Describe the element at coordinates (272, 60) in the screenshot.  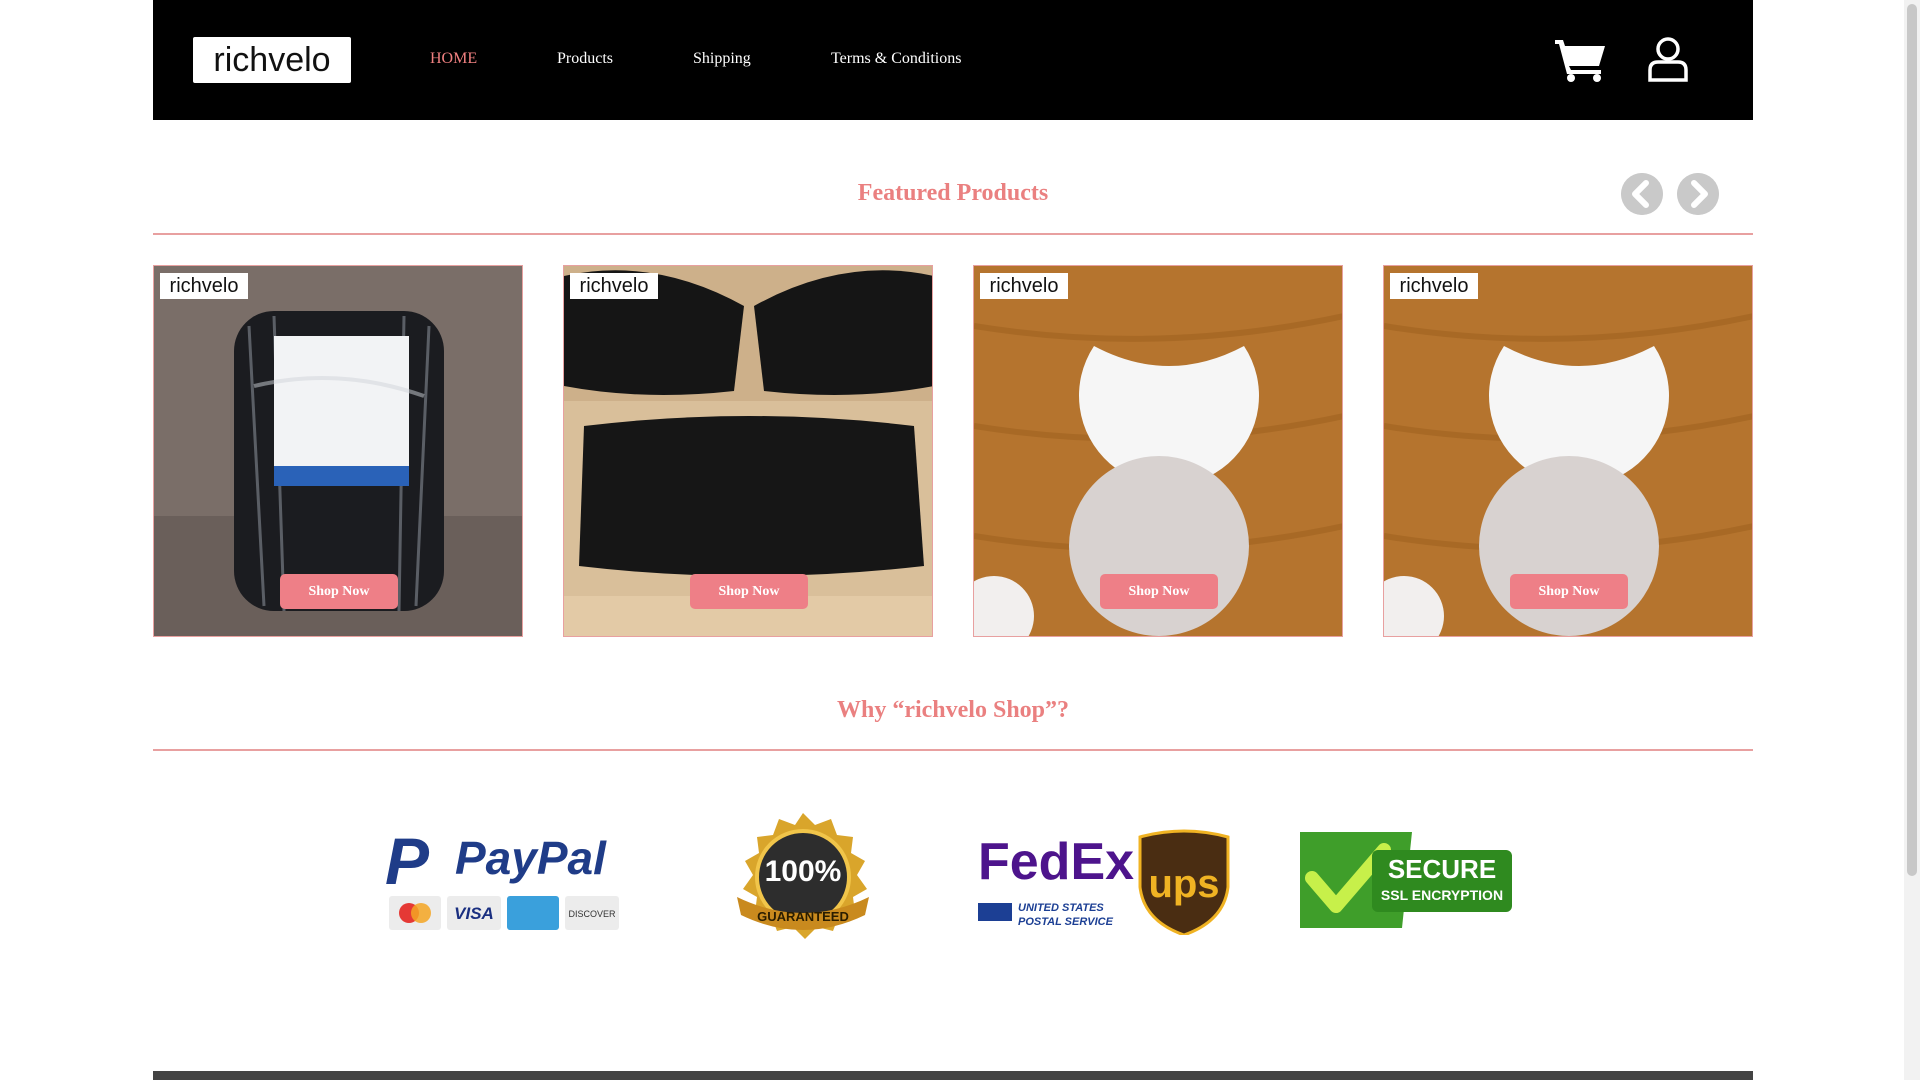
I see `site-logo: richvelo` at that location.